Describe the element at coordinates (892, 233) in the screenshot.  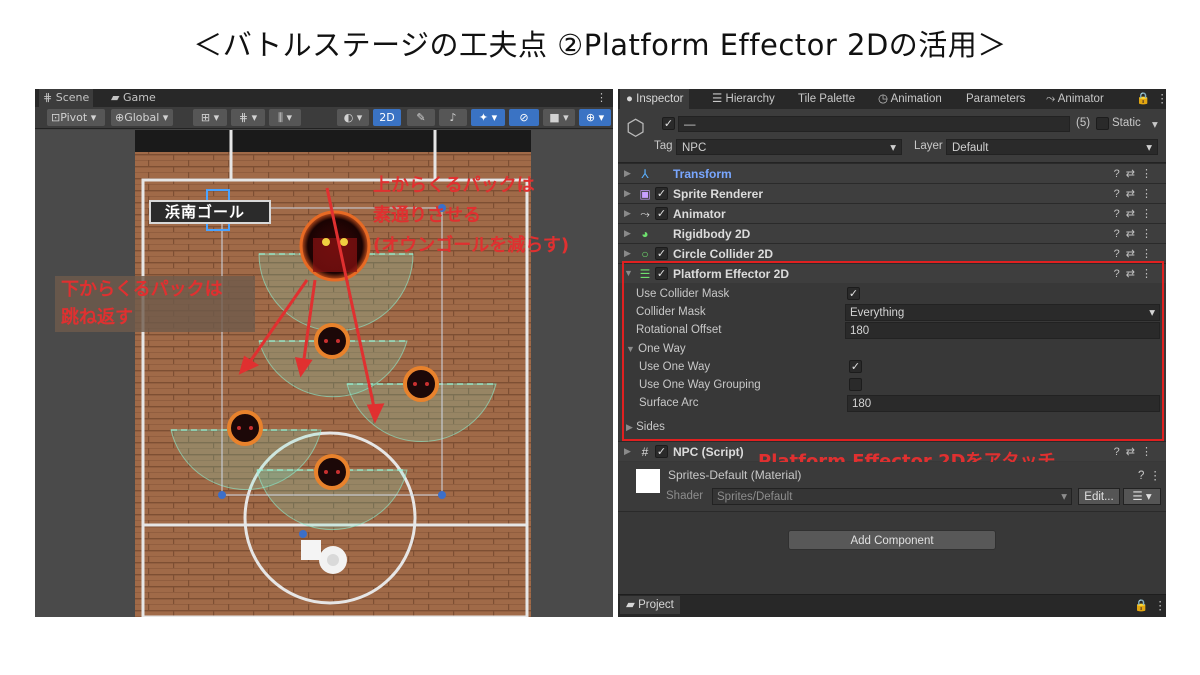
I see `component-rigidbody-2d: ▶ ◕ Rigidbody 2D ?⇄⋮` at that location.